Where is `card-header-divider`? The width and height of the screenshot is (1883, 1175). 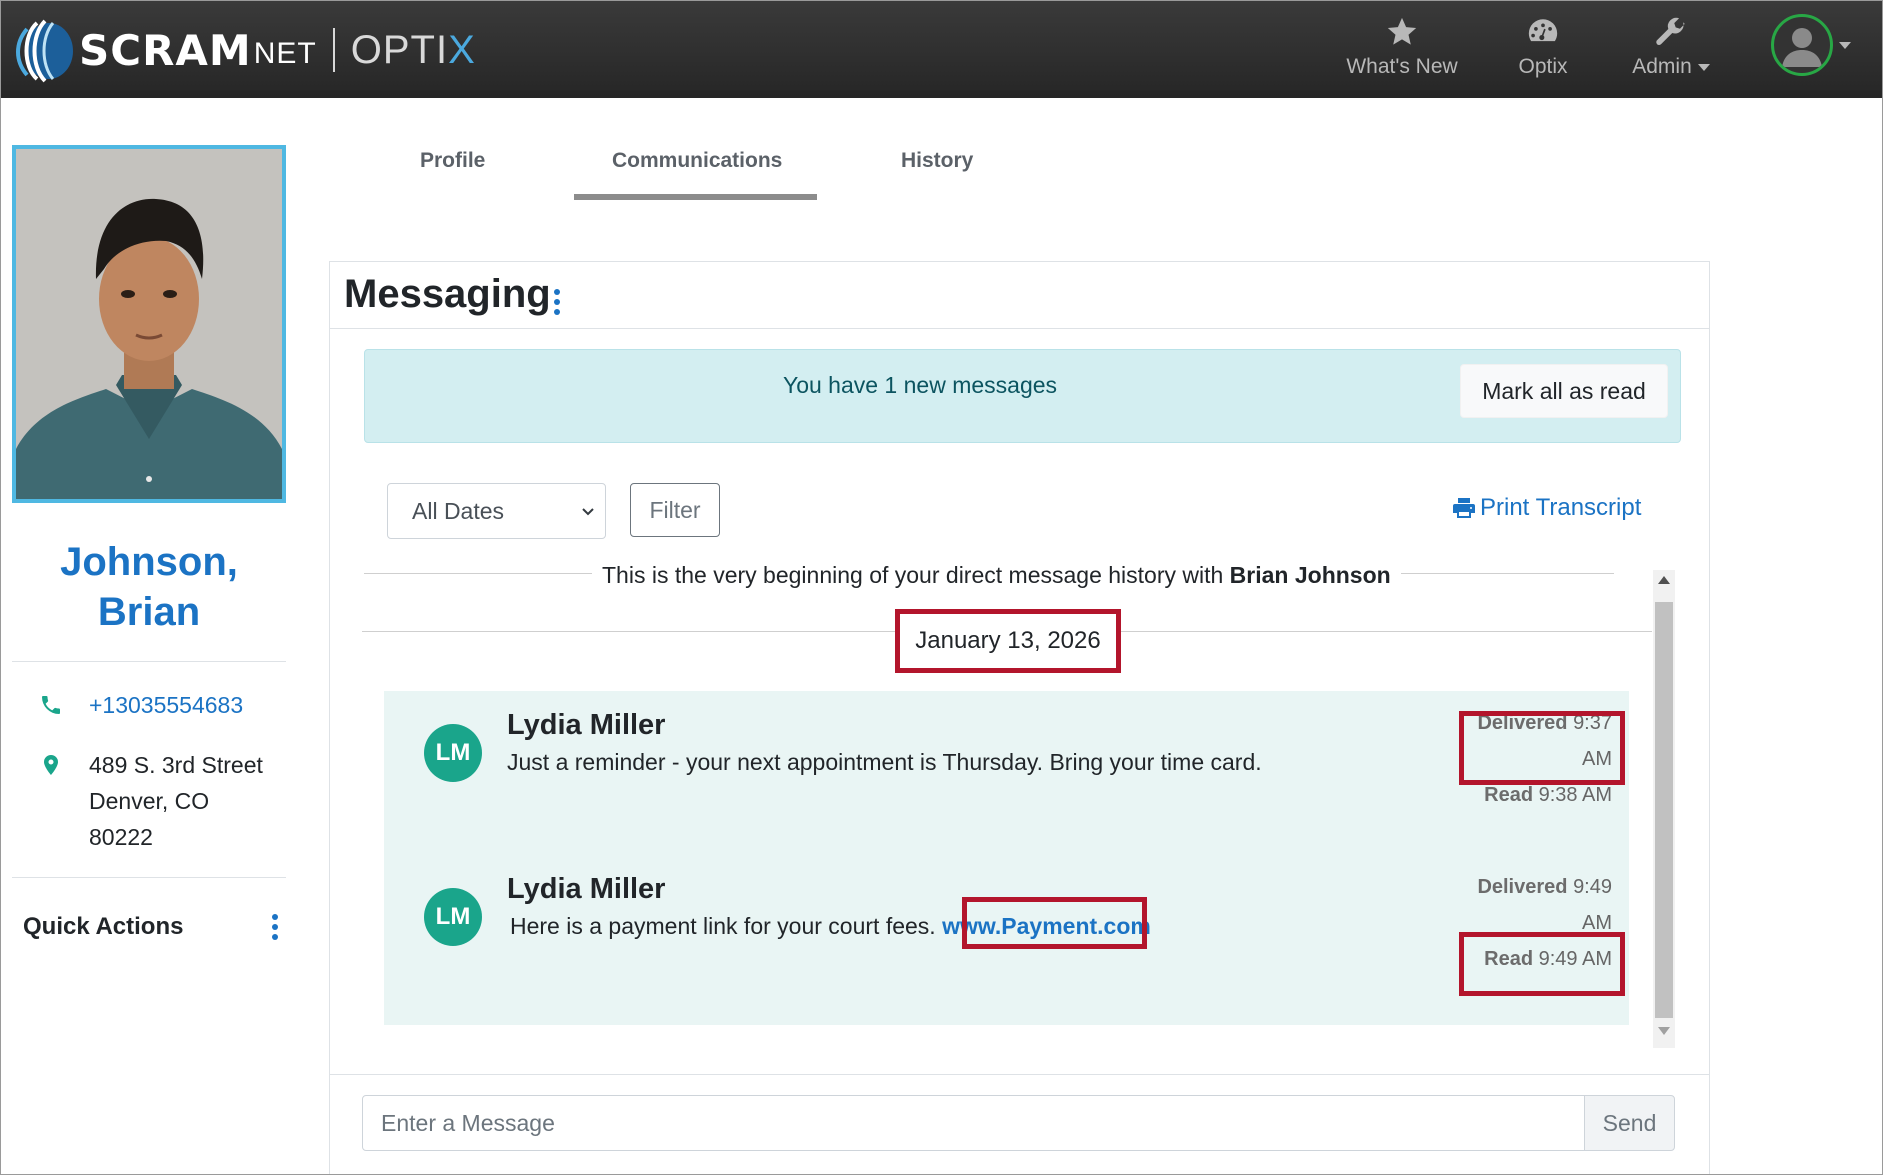
card-header-divider is located at coordinates (1019, 328).